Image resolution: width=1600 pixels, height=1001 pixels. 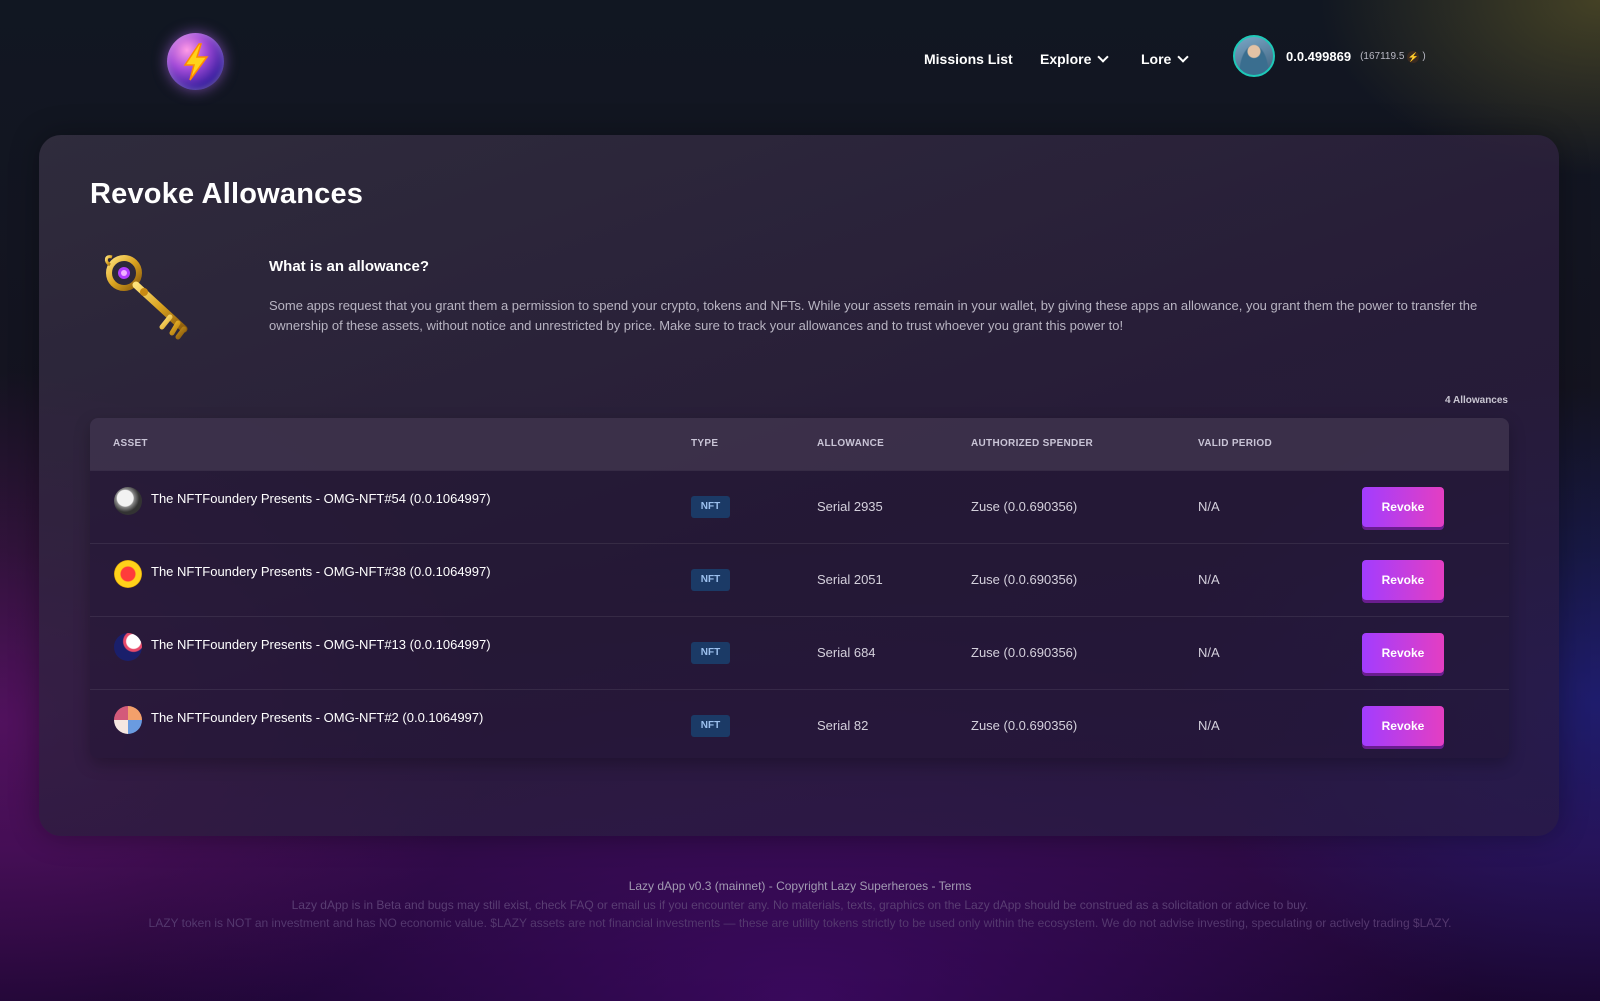 I want to click on avatar, so click(x=1254, y=56).